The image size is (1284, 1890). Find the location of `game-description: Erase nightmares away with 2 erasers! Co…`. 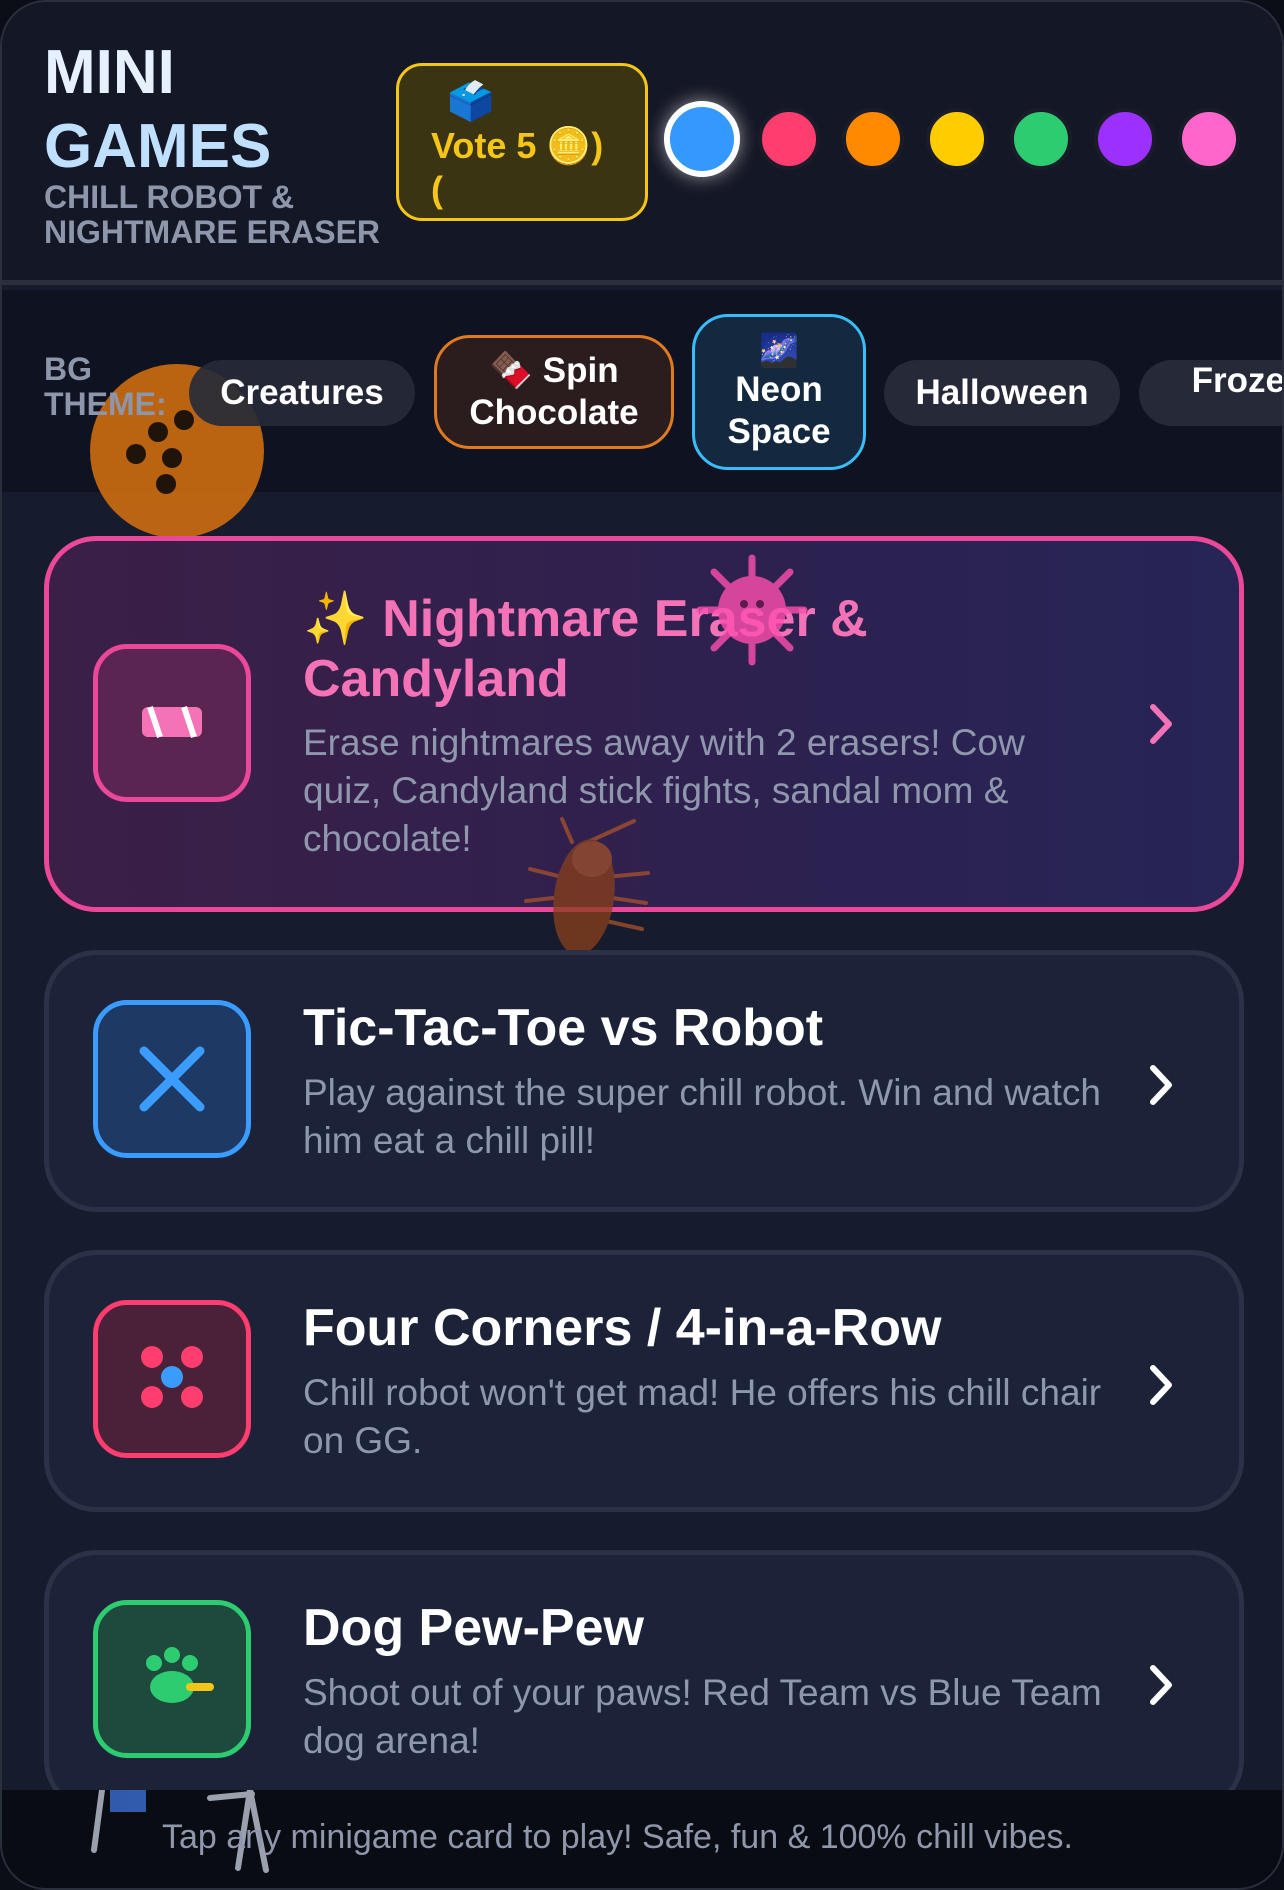

game-description: Erase nightmares away with 2 erasers! Co… is located at coordinates (664, 790).